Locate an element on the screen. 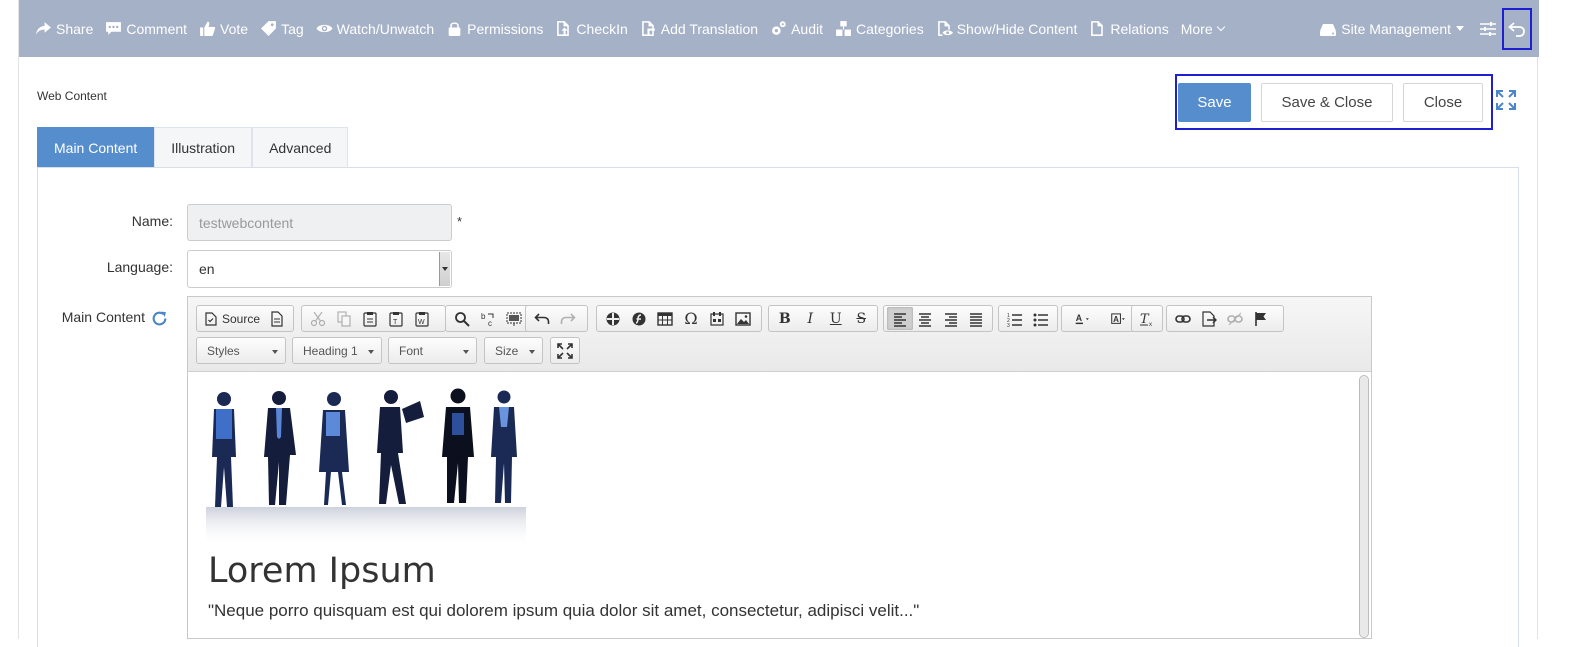 The width and height of the screenshot is (1591, 647). toolbar-group-editing: bc is located at coordinates (489, 318).